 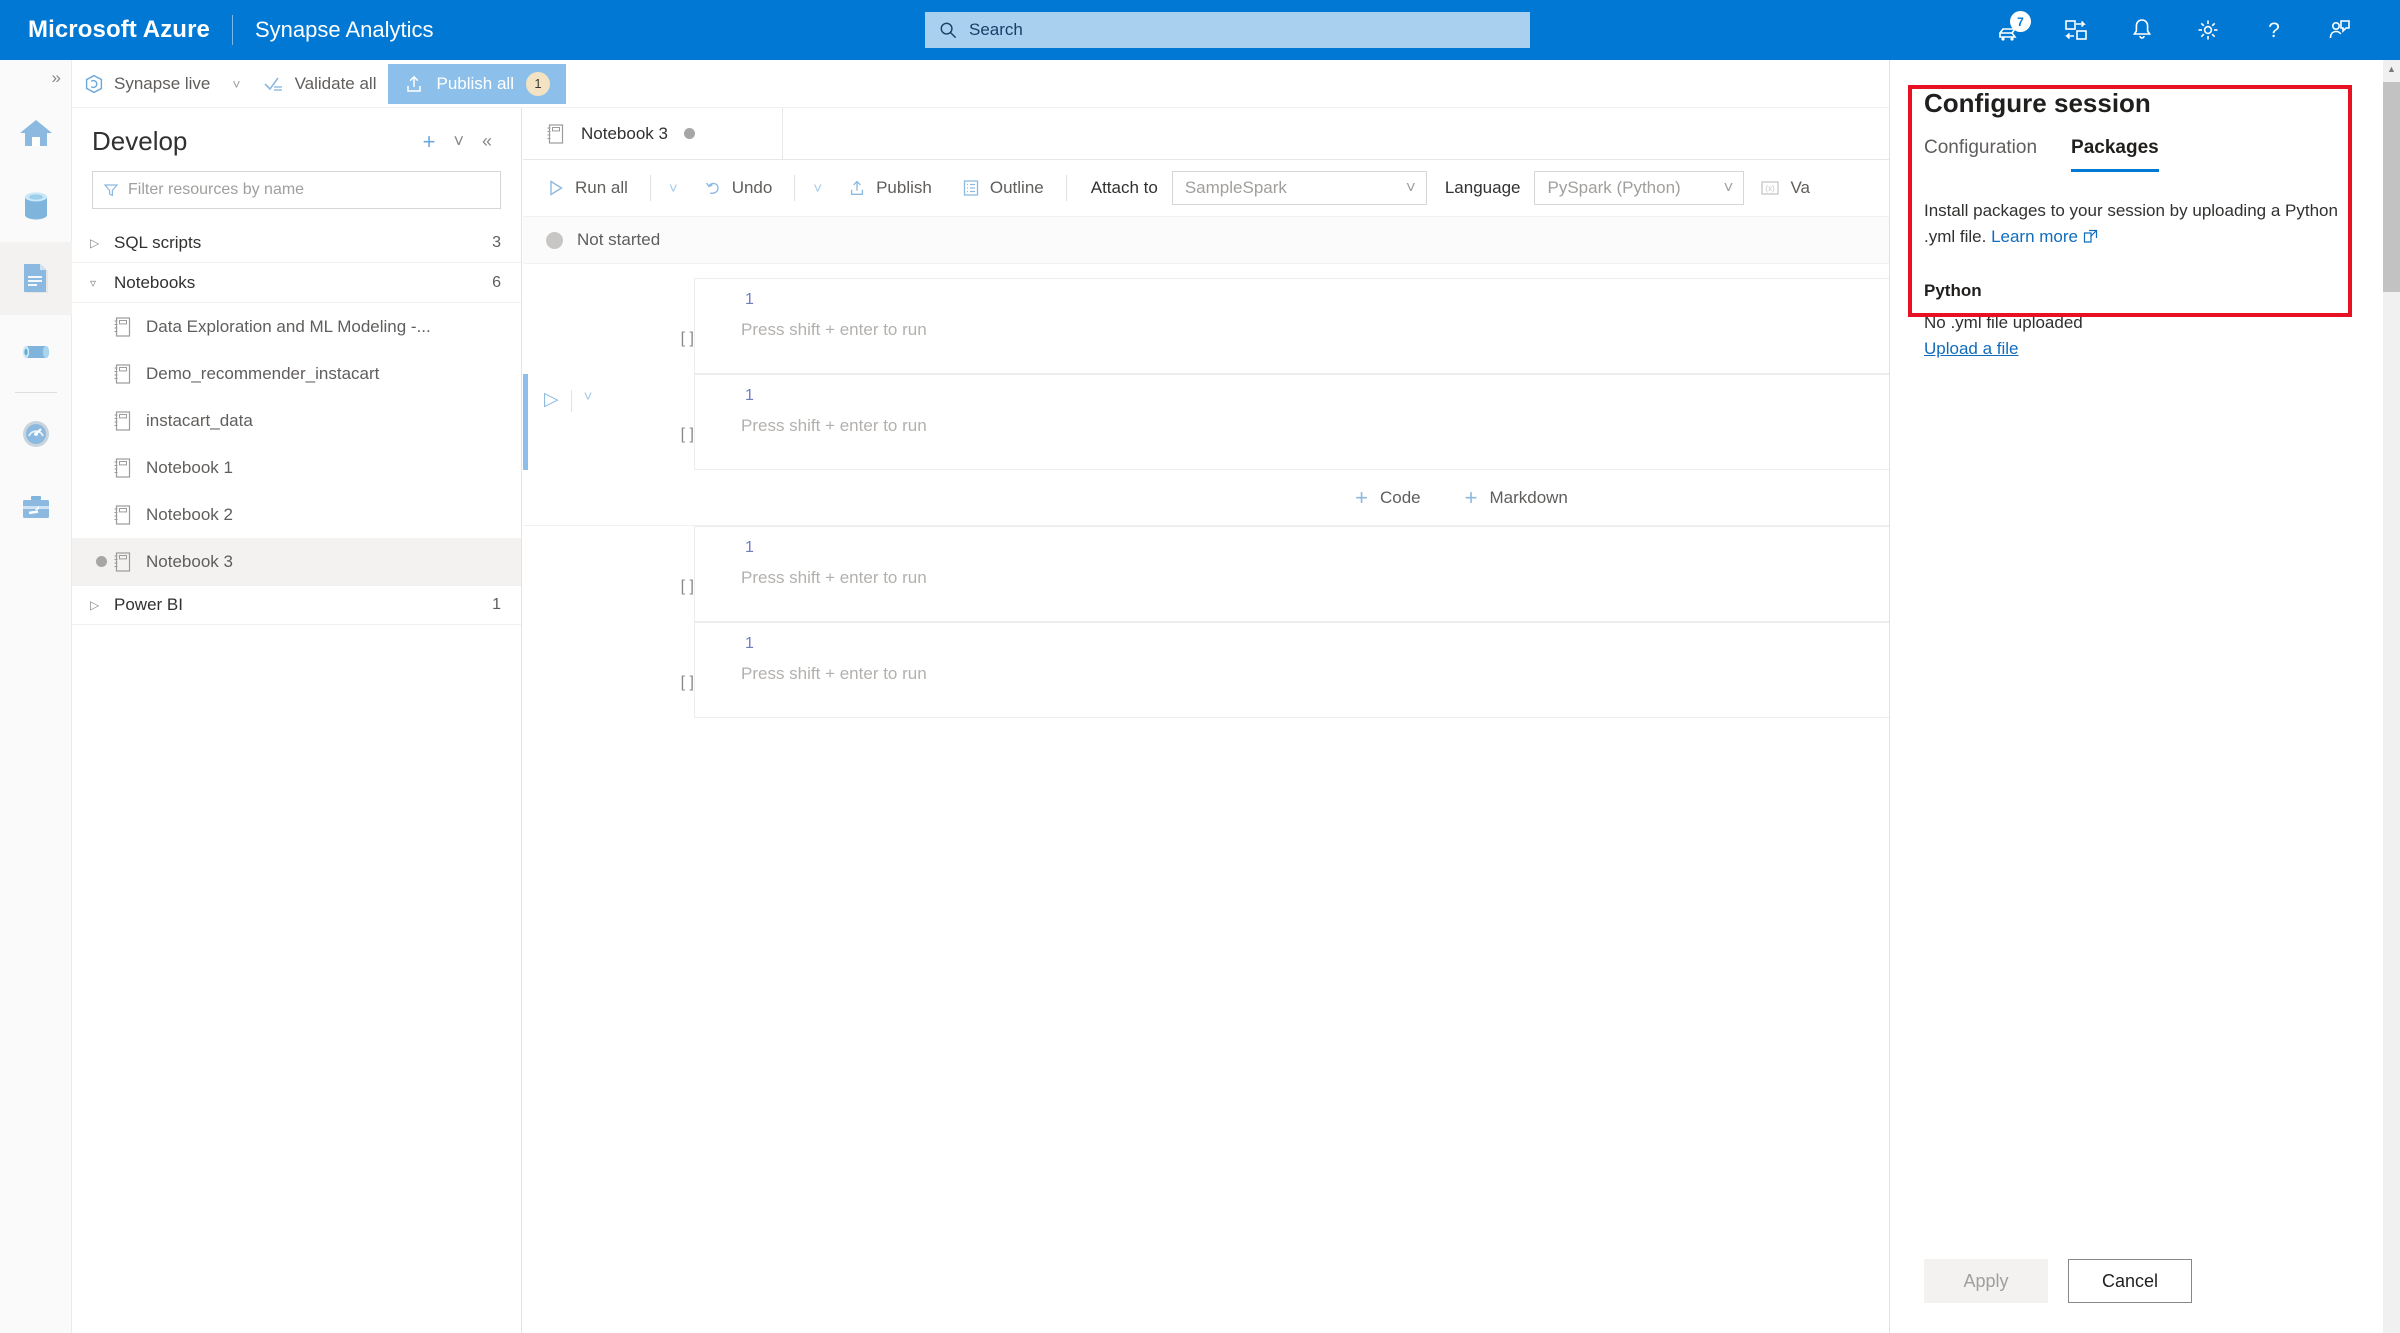 What do you see at coordinates (2136, 349) in the screenshot?
I see `upload-a-file-link: Upload a file` at bounding box center [2136, 349].